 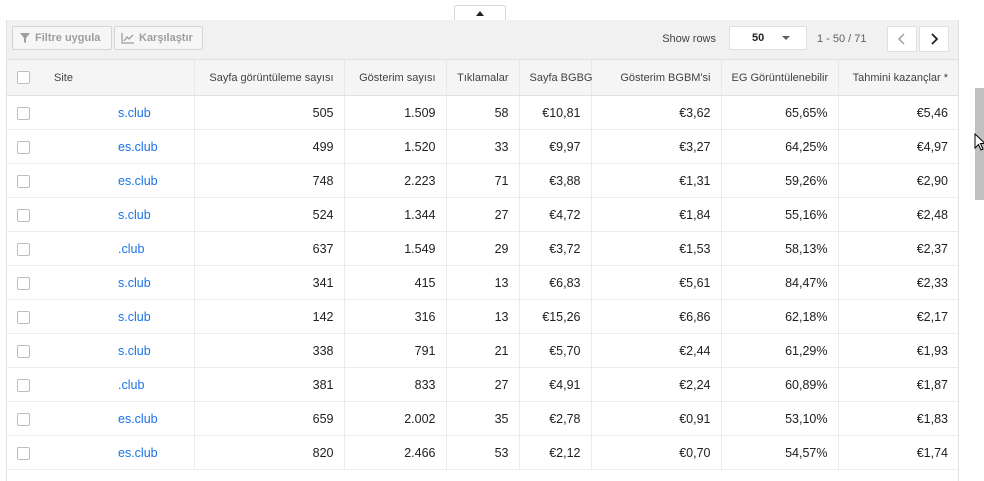 I want to click on metric-cell: 64,25%, so click(x=779, y=146).